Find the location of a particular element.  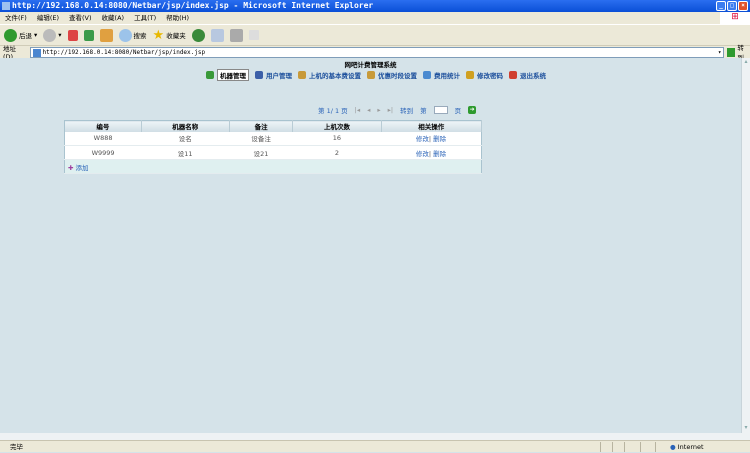

last-page-button: ▸| is located at coordinates (390, 110).